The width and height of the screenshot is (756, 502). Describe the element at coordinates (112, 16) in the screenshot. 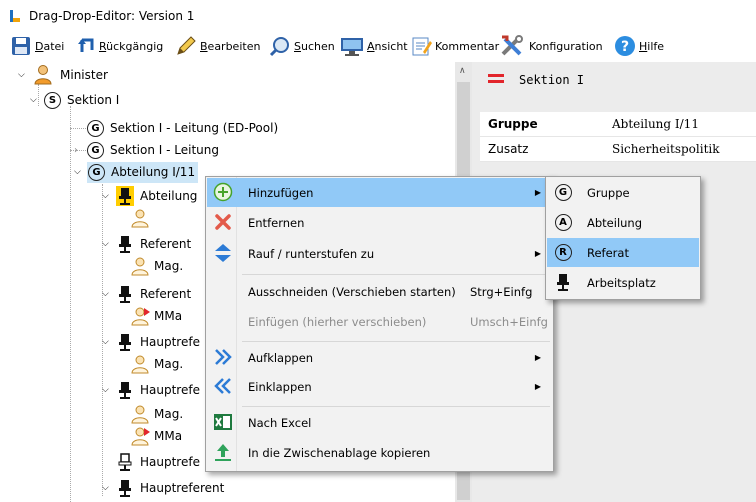

I see `window-title: Drag-Drop-Editor: Version 1` at that location.